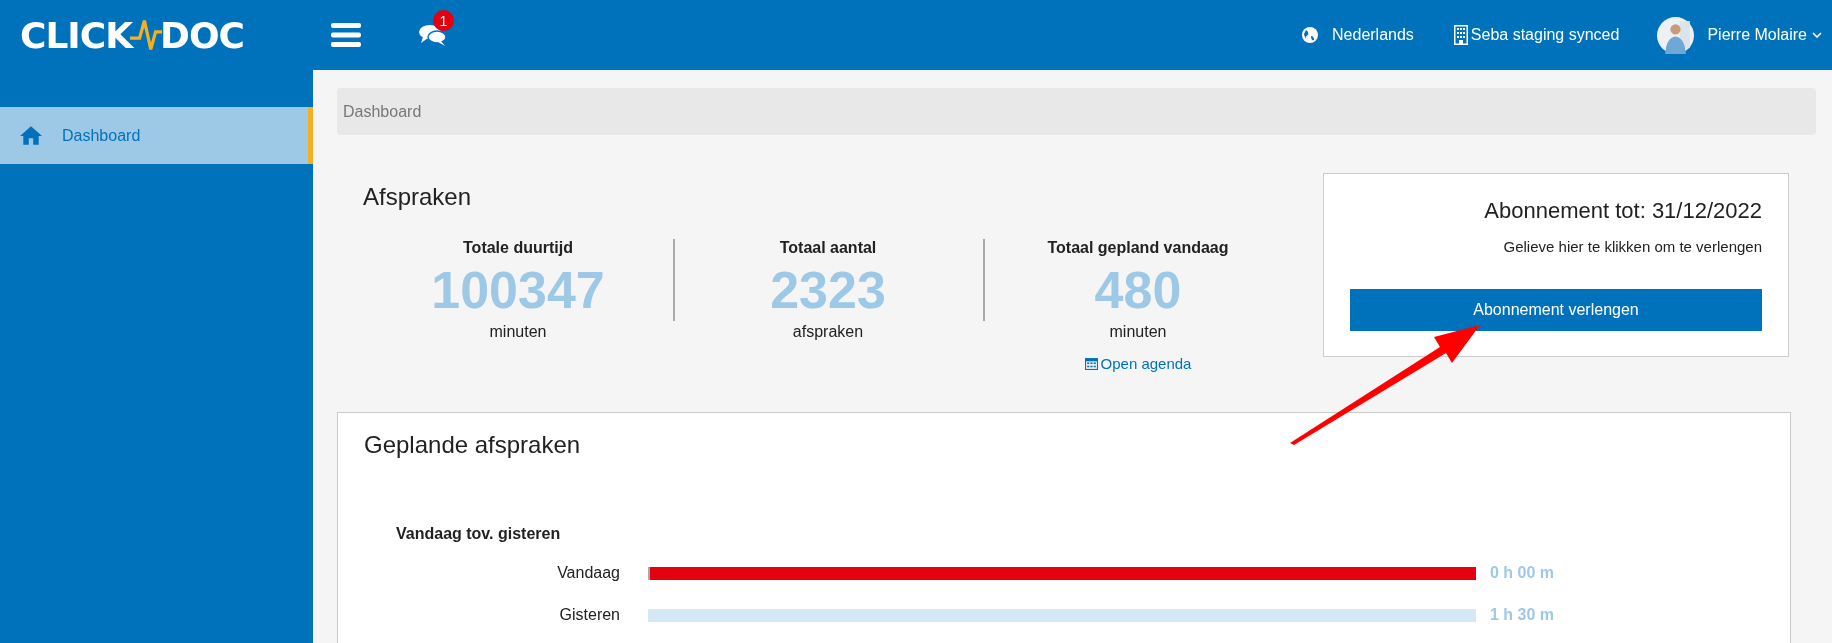  Describe the element at coordinates (1817, 35) in the screenshot. I see `caret-icon` at that location.